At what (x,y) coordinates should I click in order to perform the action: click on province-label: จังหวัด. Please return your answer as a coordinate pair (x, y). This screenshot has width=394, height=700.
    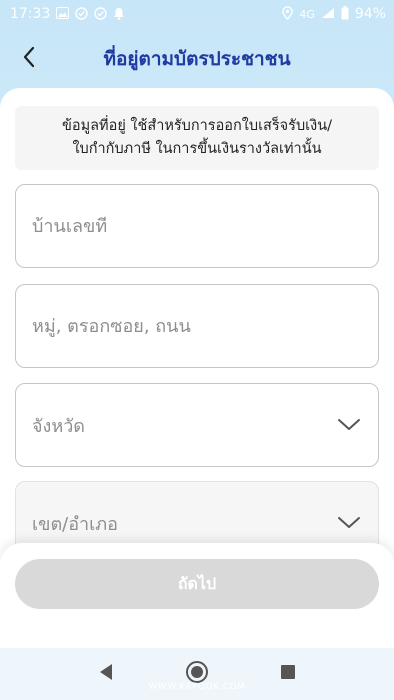
    Looking at the image, I should click on (58, 426).